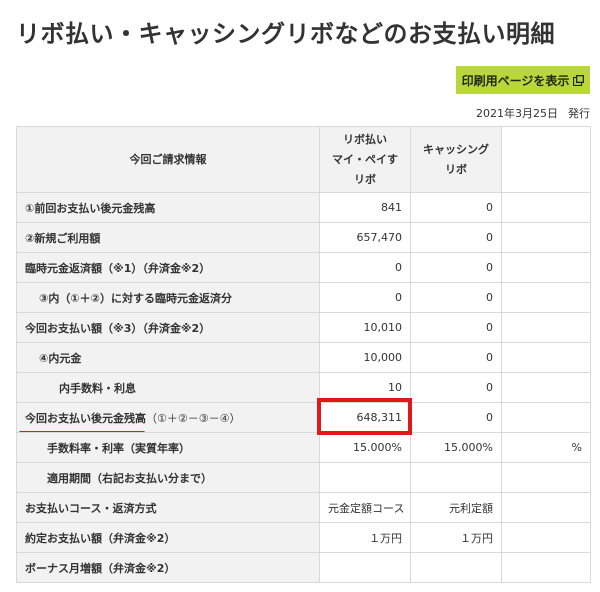  Describe the element at coordinates (168, 477) in the screenshot. I see `row-label: 適用期間（右記お支払い分まで）` at that location.